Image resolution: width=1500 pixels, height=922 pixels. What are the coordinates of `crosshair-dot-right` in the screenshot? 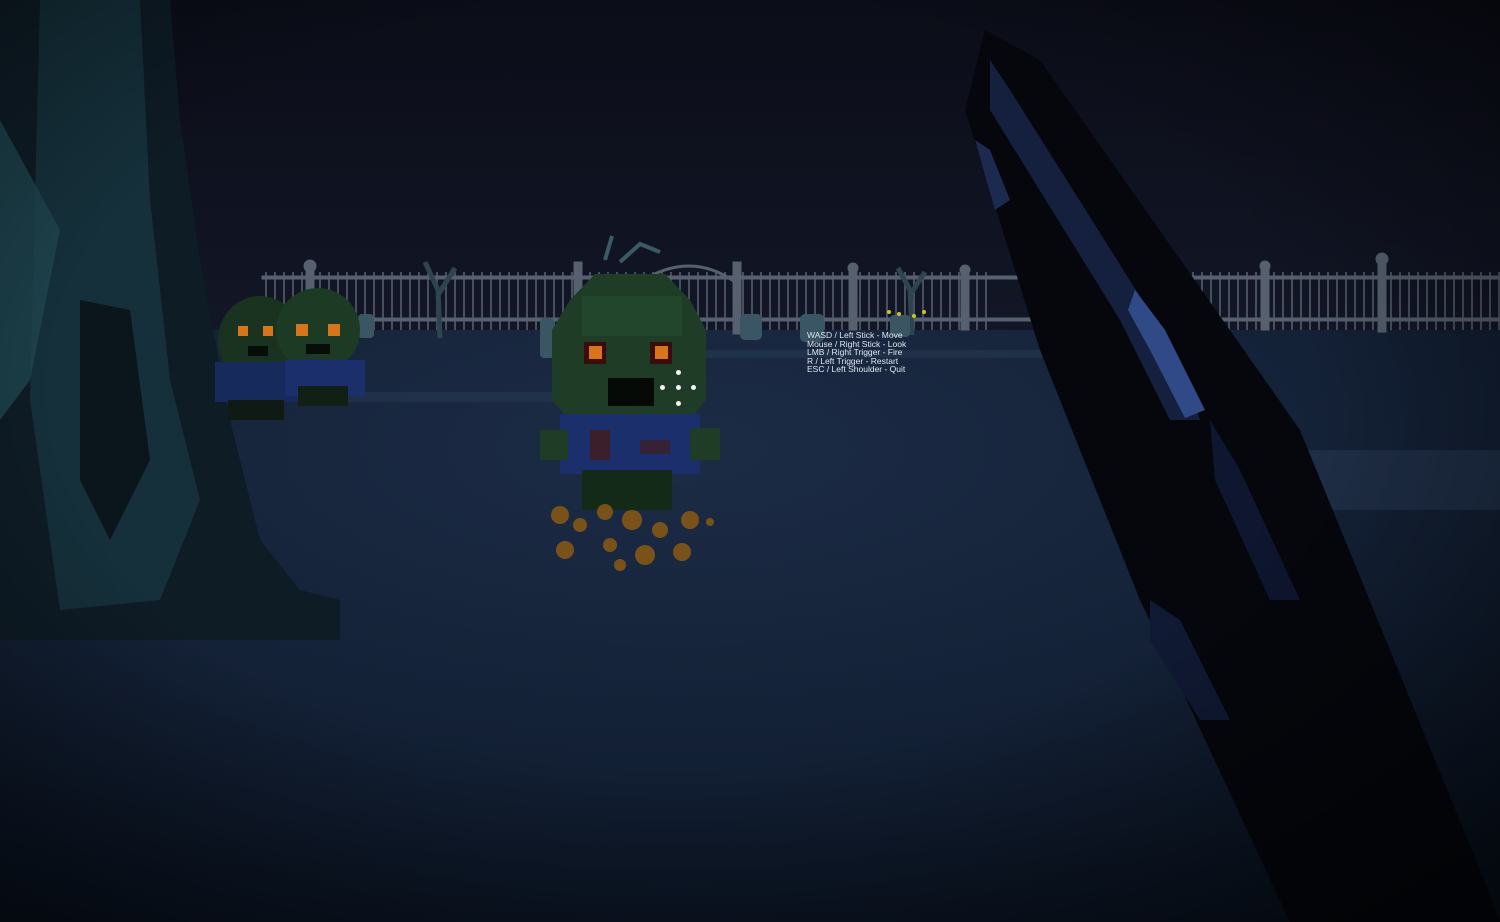 It's located at (693, 387).